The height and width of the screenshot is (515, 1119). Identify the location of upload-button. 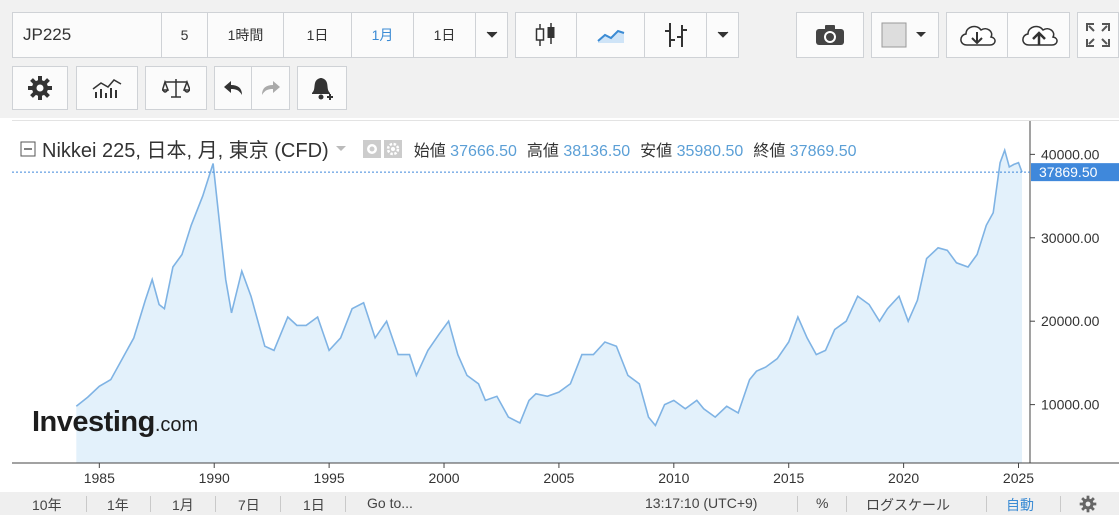
(1039, 35).